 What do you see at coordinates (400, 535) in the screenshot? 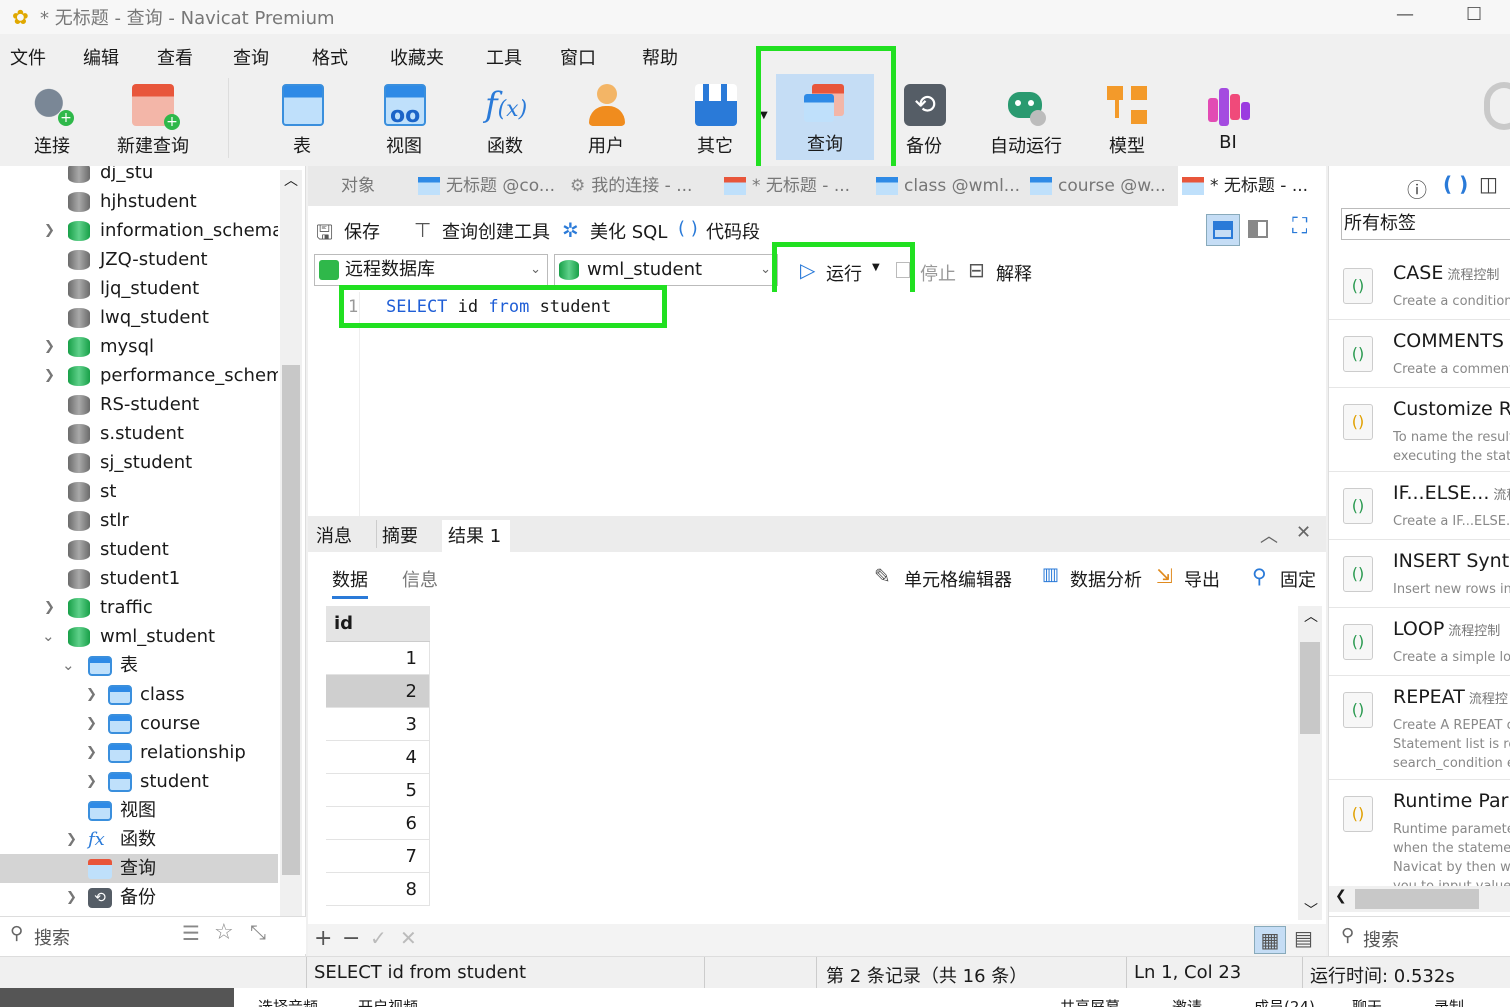
I see `tab-summary: 摘要` at bounding box center [400, 535].